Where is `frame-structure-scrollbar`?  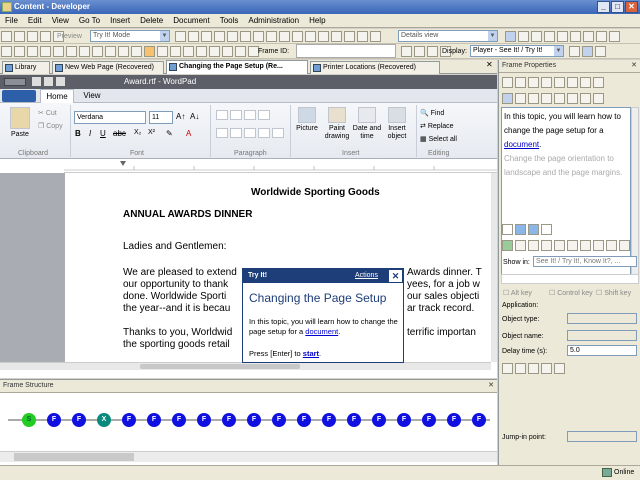 frame-structure-scrollbar is located at coordinates (248, 456).